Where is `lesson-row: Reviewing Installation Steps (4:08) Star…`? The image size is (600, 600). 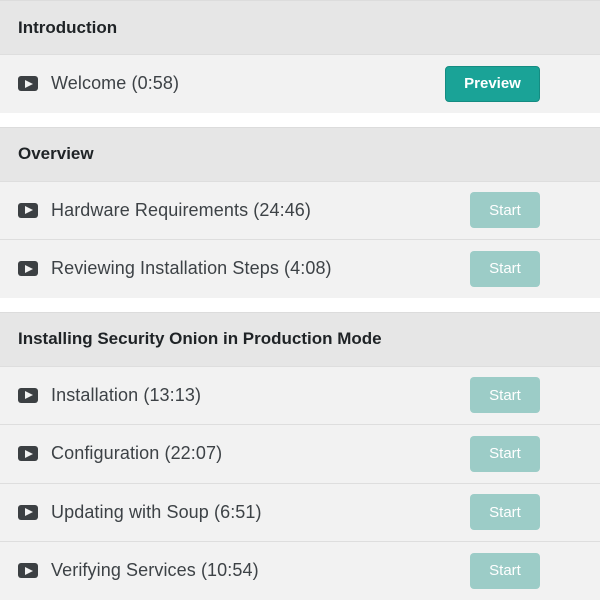 lesson-row: Reviewing Installation Steps (4:08) Star… is located at coordinates (300, 268).